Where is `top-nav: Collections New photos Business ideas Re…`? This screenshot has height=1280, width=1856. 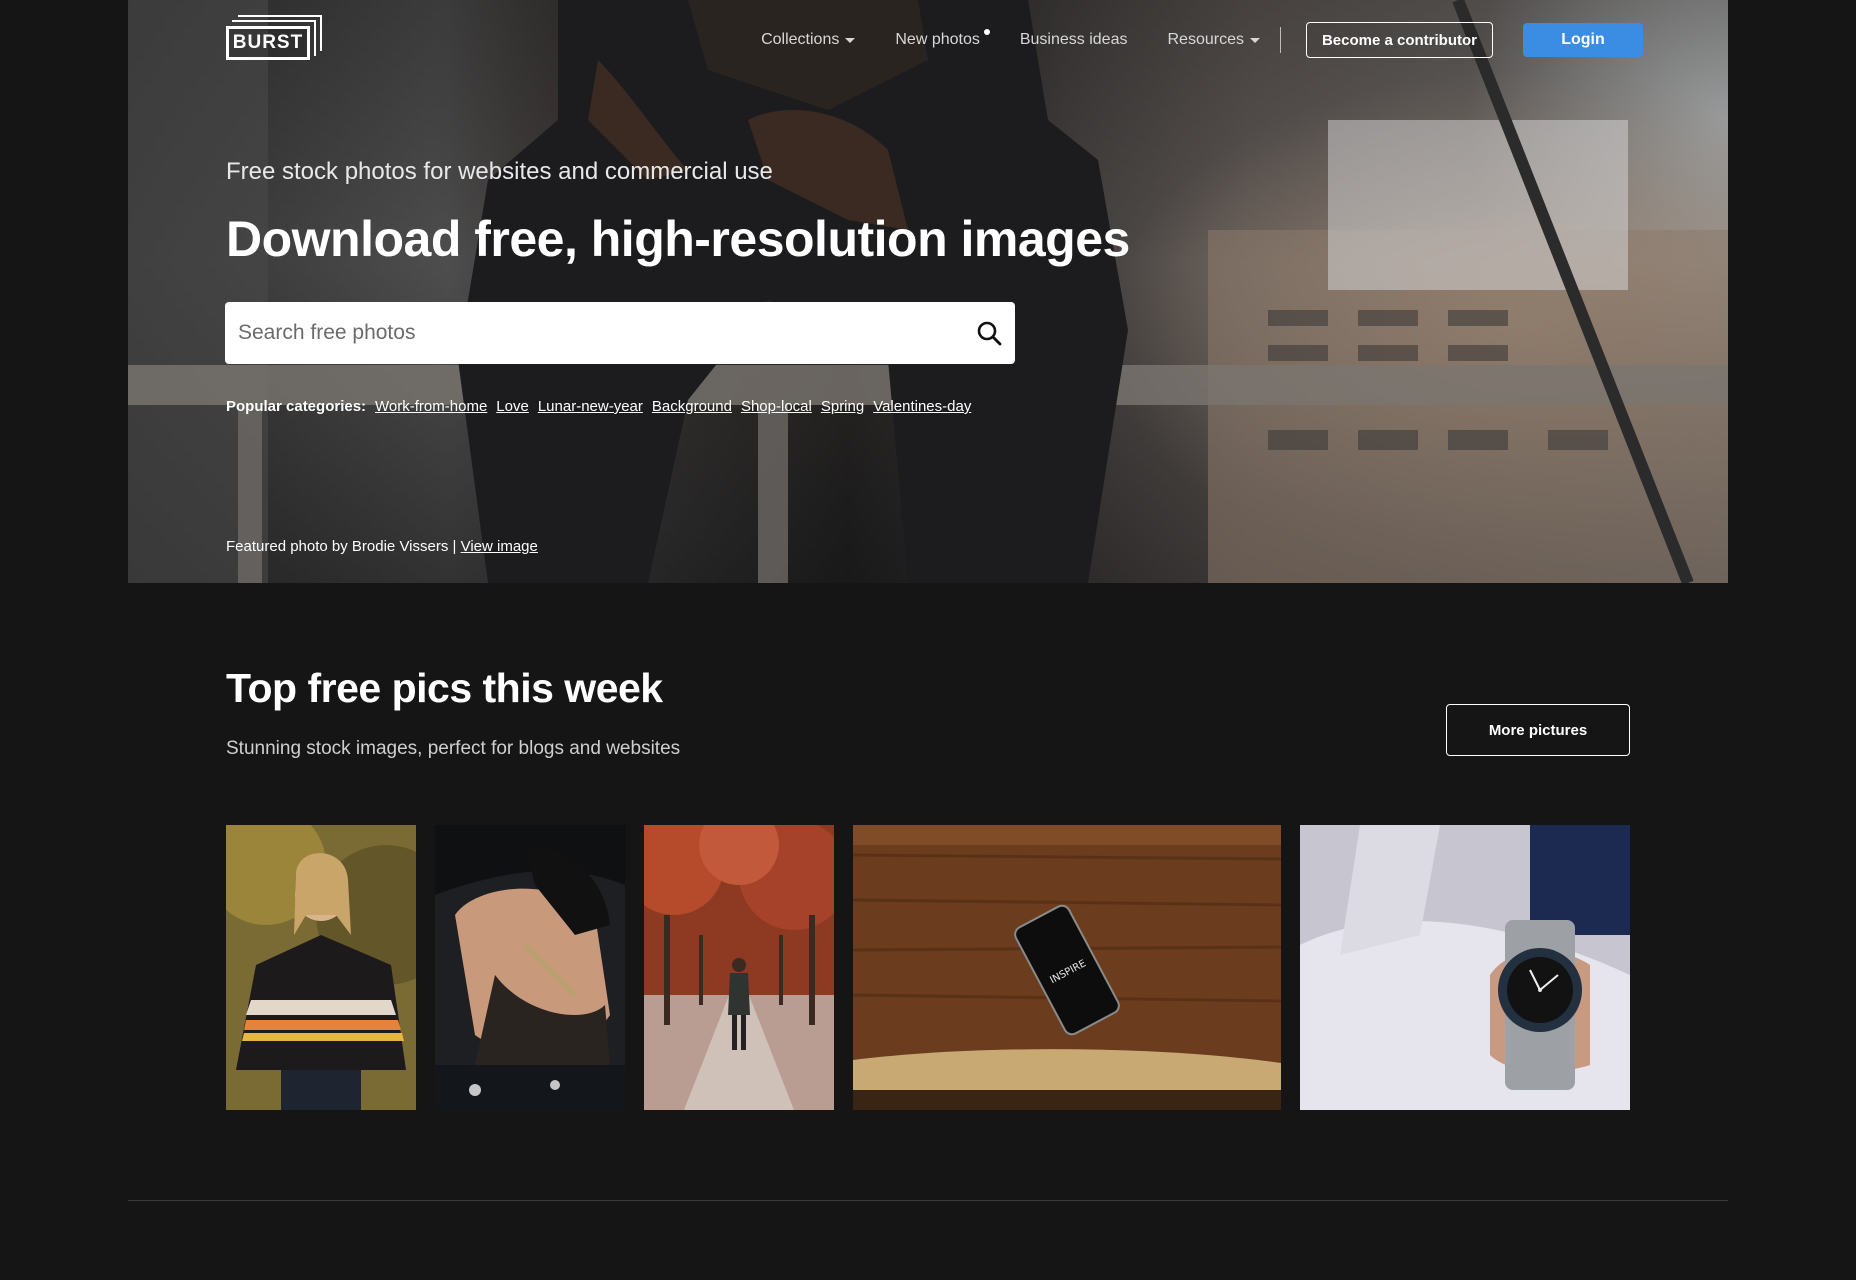
top-nav: Collections New photos Business ideas Re… is located at coordinates (1202, 40).